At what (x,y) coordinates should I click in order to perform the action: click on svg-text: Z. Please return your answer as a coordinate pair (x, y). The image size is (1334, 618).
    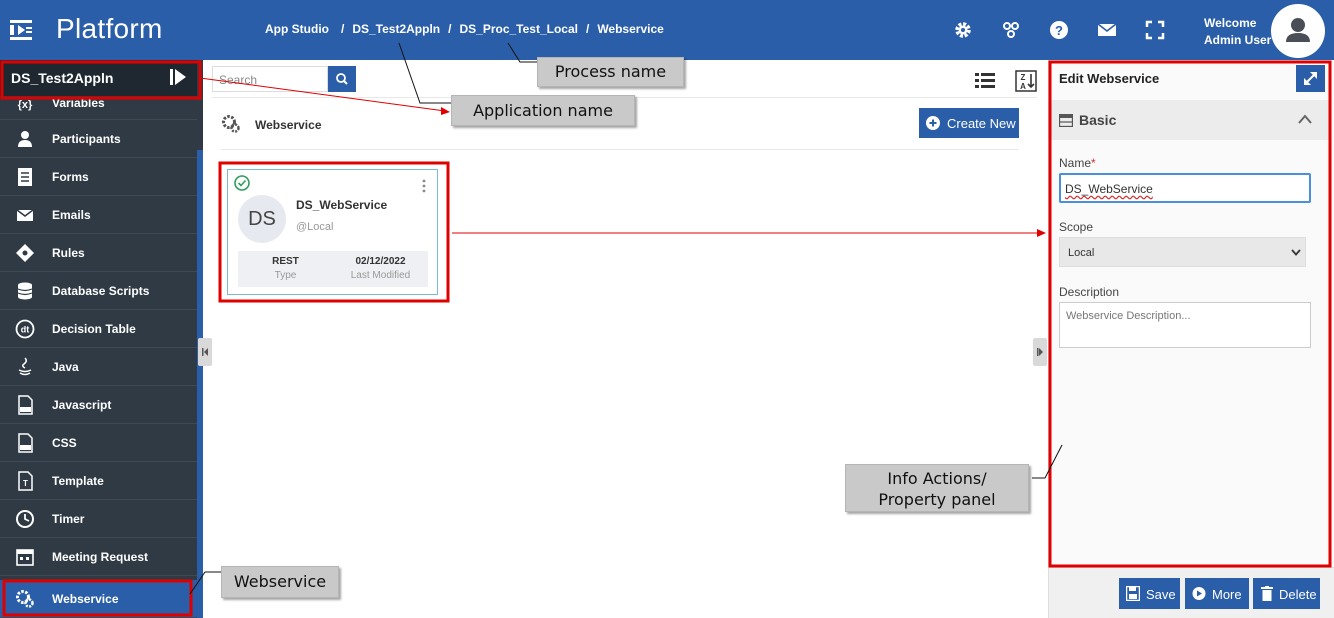
    Looking at the image, I should click on (1023, 77).